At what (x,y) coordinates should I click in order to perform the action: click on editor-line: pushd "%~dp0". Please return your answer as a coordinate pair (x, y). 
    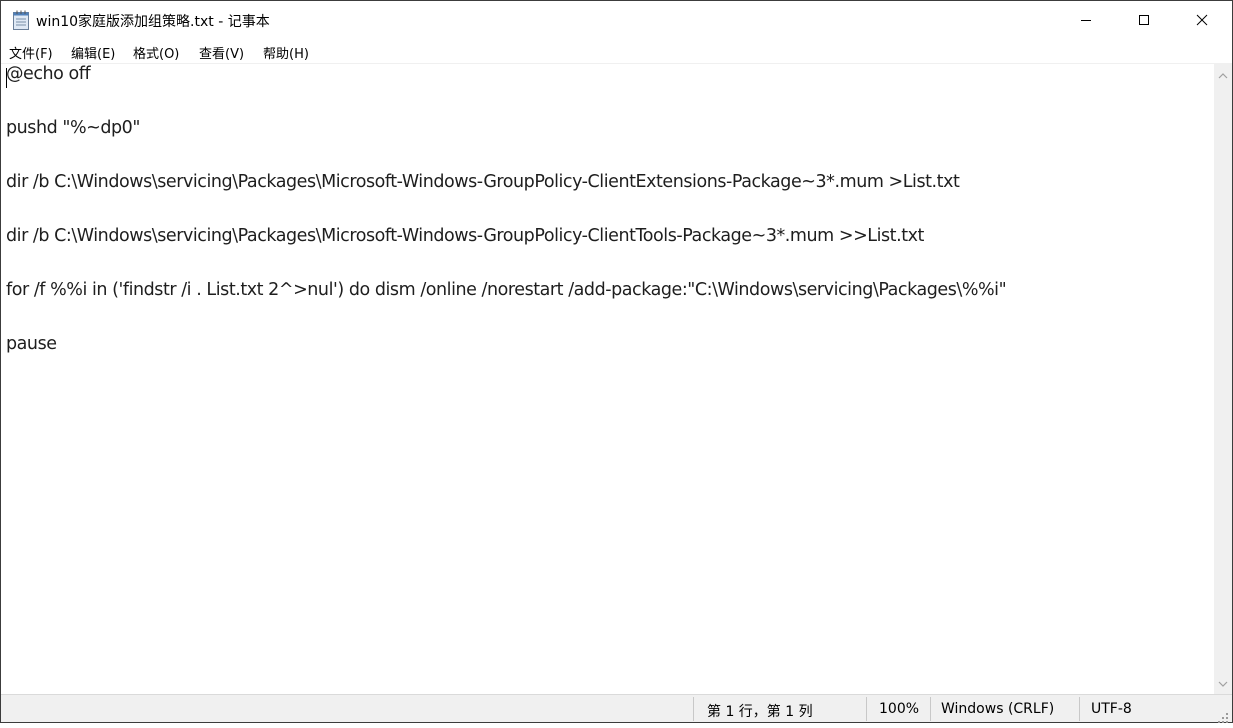
    Looking at the image, I should click on (73, 128).